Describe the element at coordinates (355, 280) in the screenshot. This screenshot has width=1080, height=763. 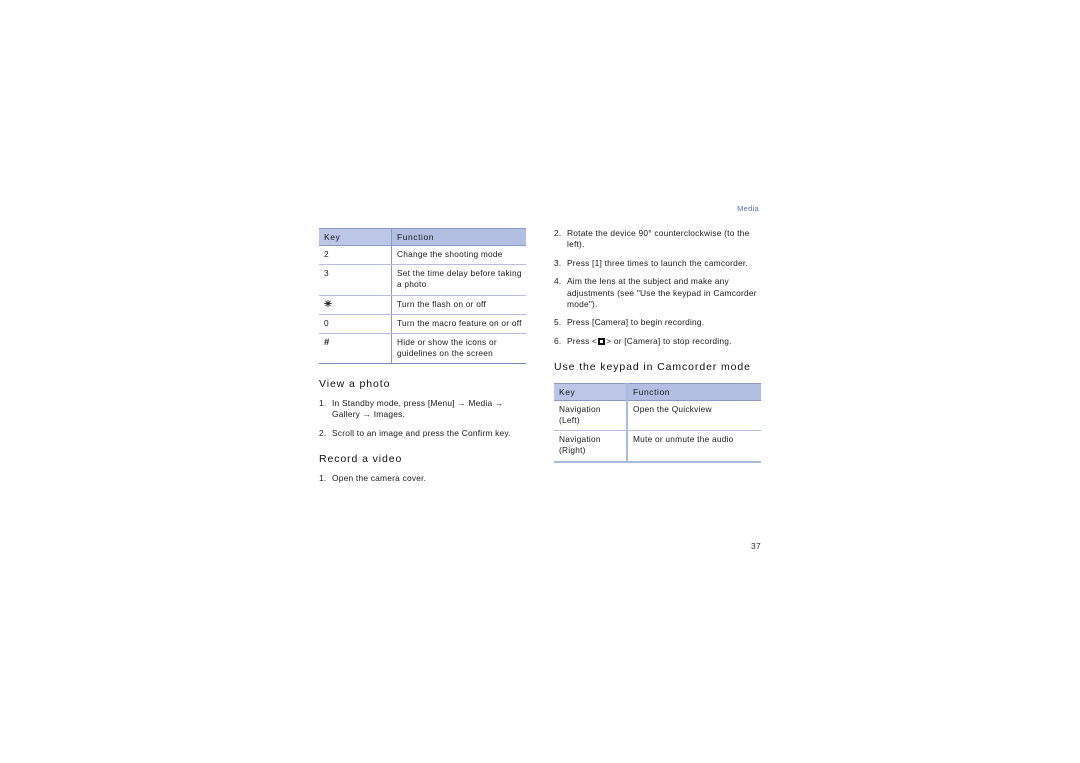
I see `table-cell-key: 3` at that location.